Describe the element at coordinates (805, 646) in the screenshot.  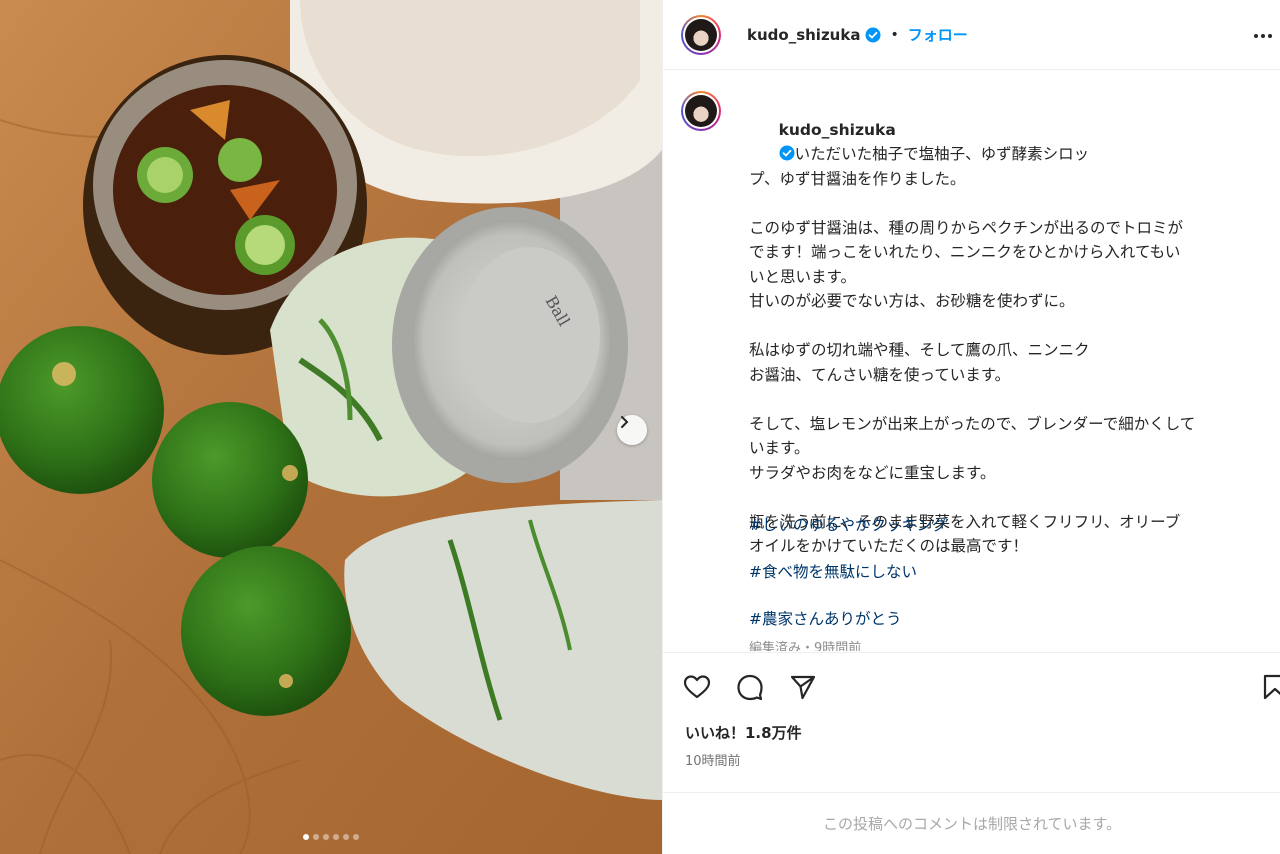
I see `edited-timestamp: 編集済み・9時間前` at that location.